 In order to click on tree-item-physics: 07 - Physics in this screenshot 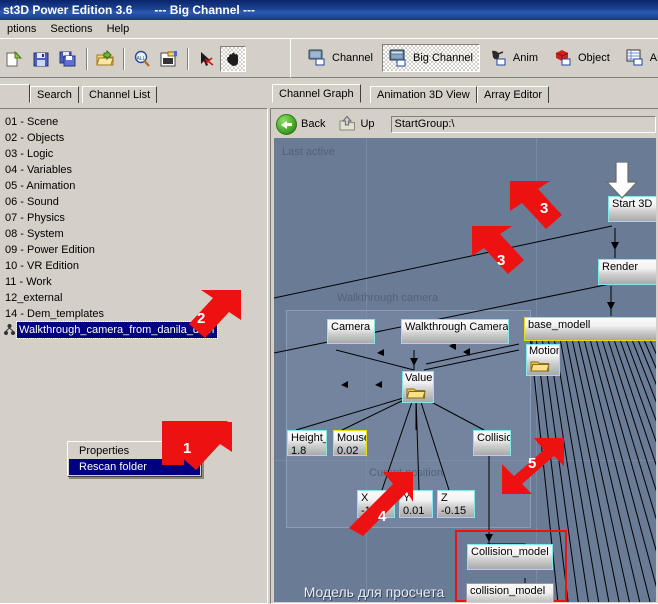, I will do `click(131, 218)`.